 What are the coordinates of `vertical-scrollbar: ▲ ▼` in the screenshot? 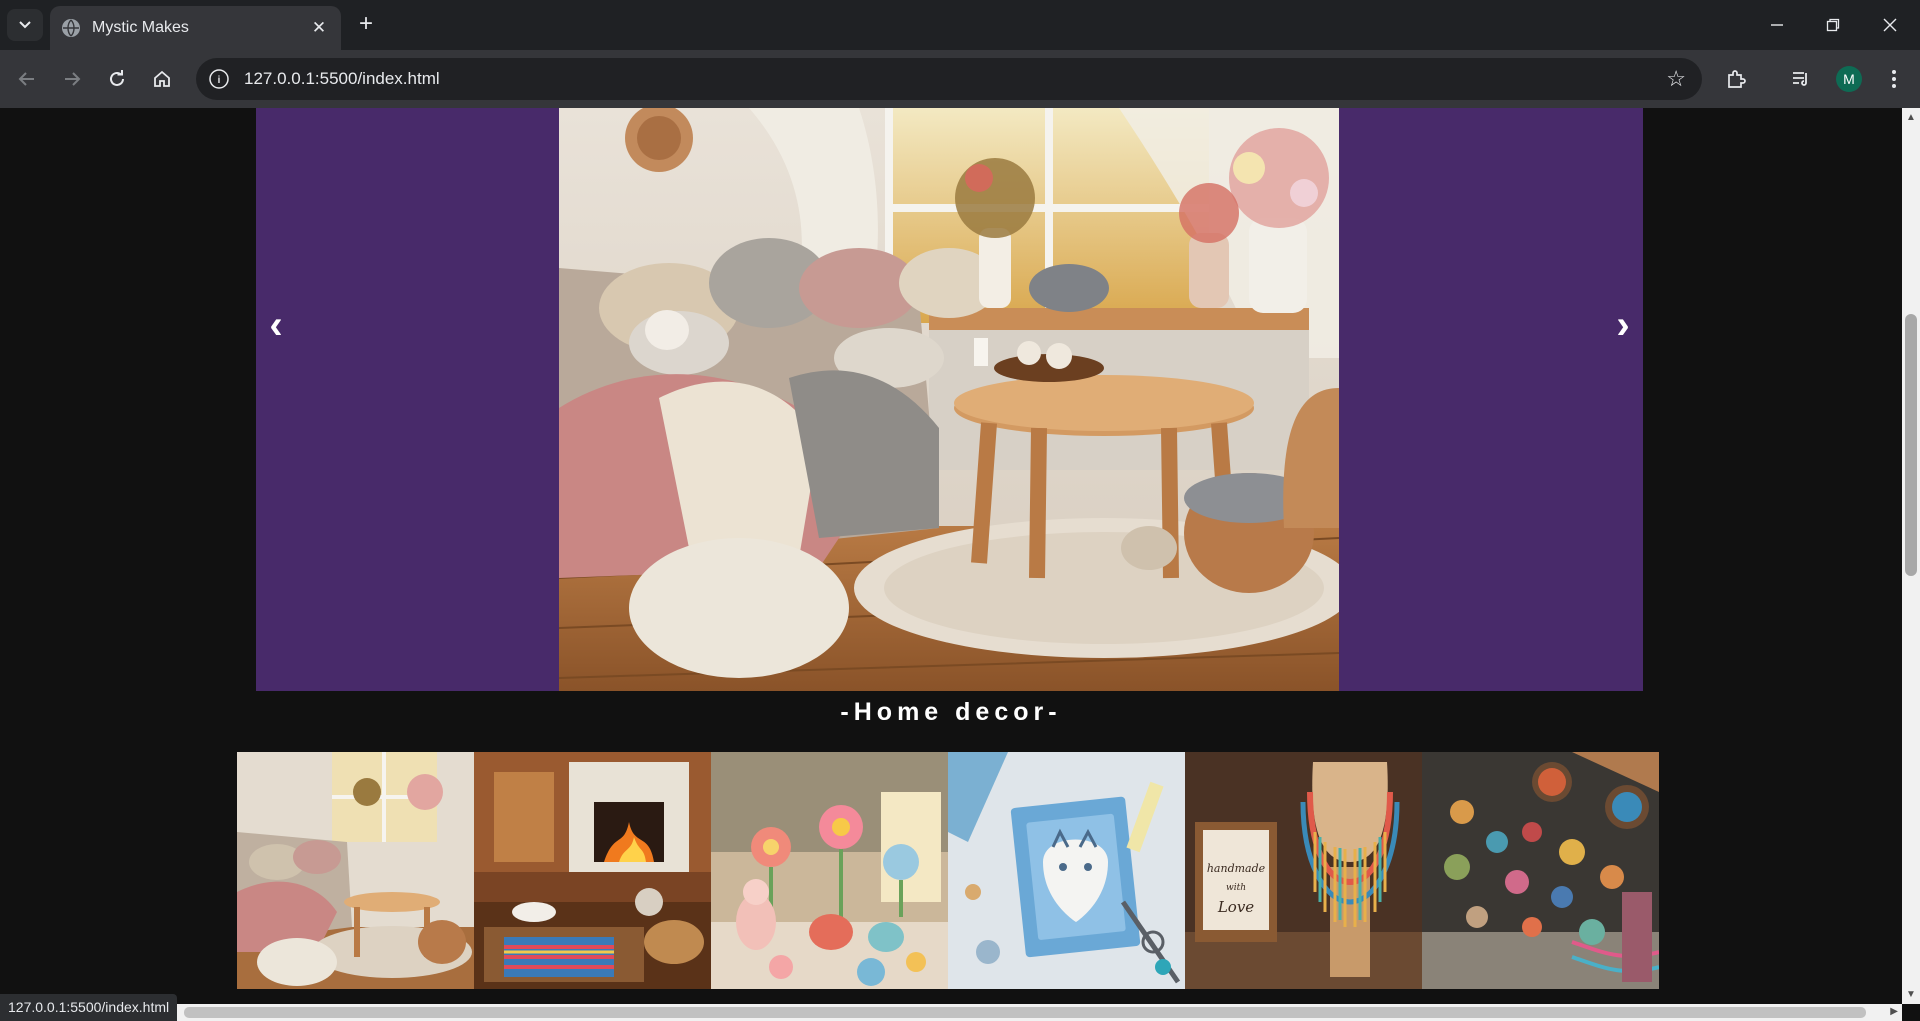 It's located at (1911, 556).